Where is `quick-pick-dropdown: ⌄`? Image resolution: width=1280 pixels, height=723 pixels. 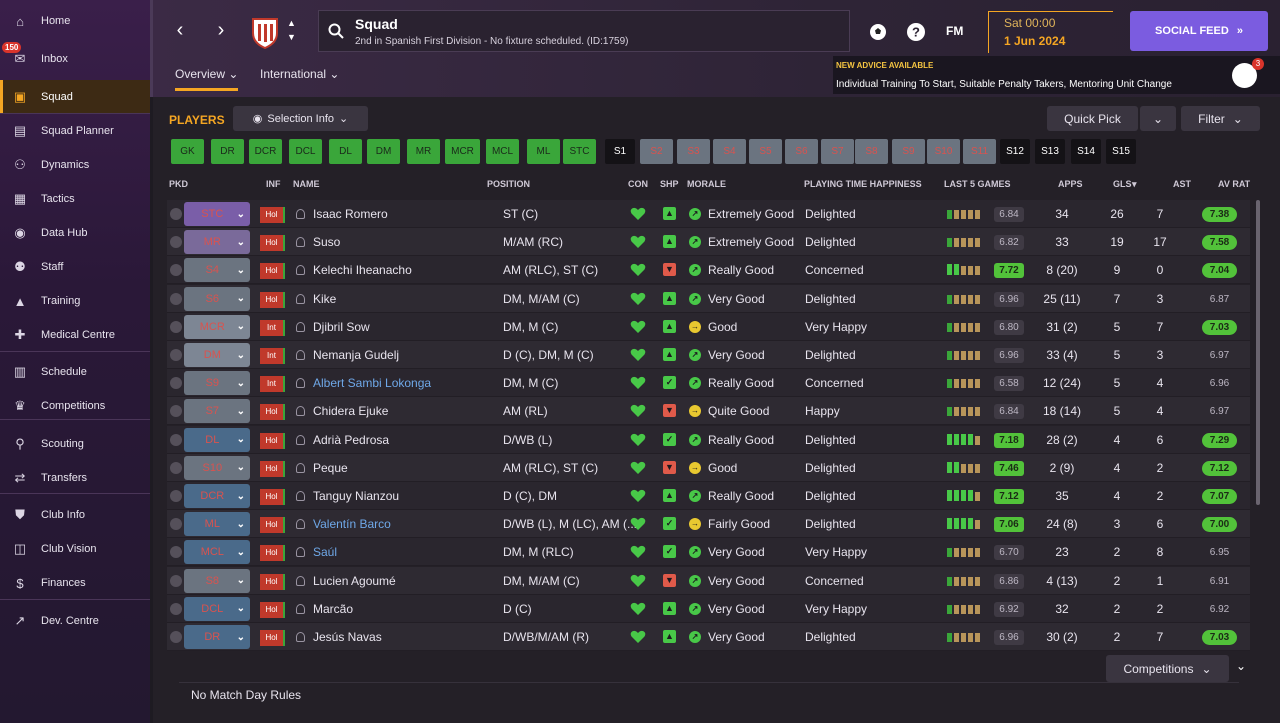 quick-pick-dropdown: ⌄ is located at coordinates (1158, 118).